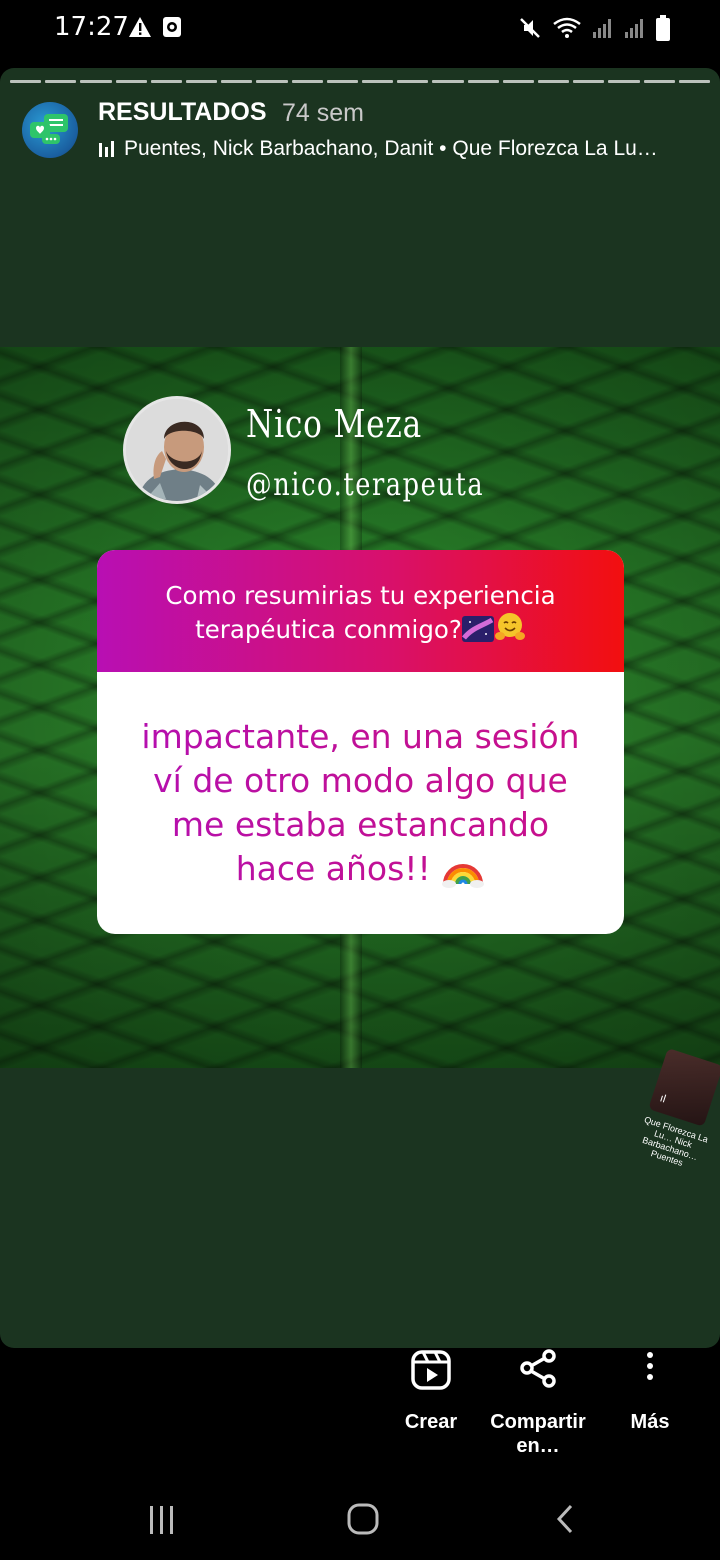 The width and height of the screenshot is (720, 1560). What do you see at coordinates (565, 1519) in the screenshot?
I see `back-icon` at bounding box center [565, 1519].